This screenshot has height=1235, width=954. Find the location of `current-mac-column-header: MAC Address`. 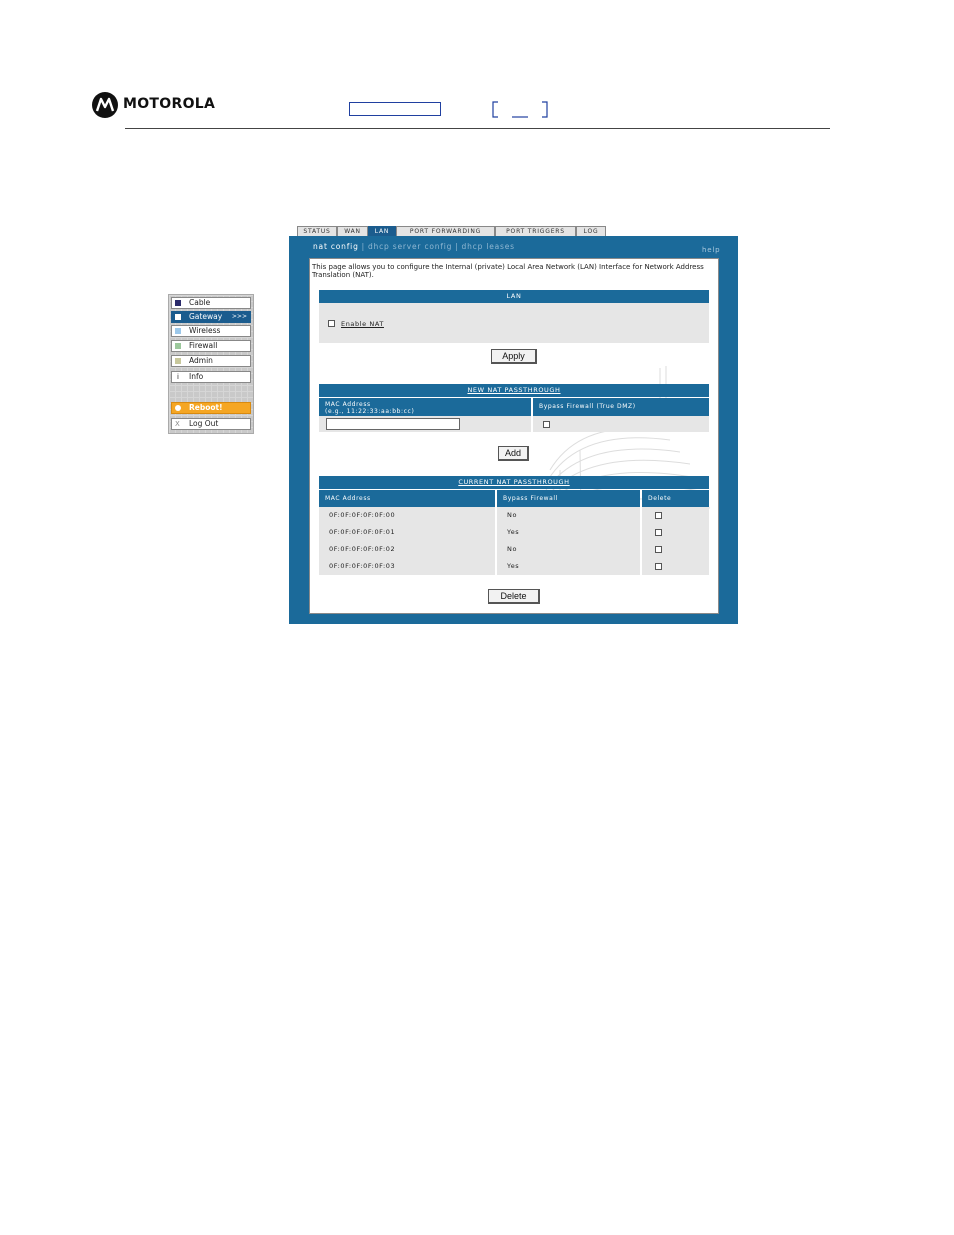

current-mac-column-header: MAC Address is located at coordinates (407, 499).